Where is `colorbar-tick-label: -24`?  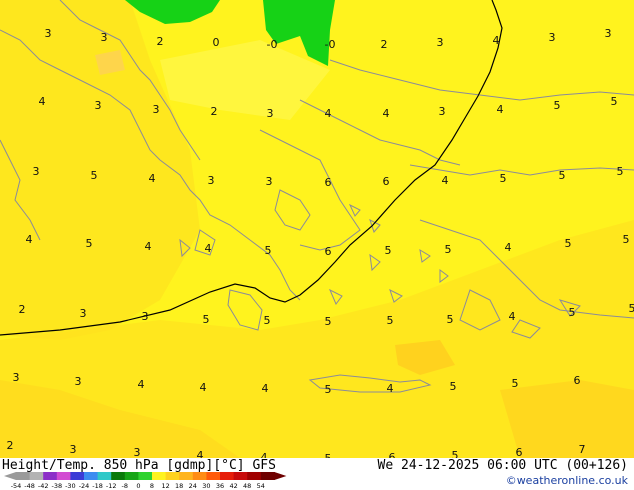 colorbar-tick-label: -24 is located at coordinates (84, 486).